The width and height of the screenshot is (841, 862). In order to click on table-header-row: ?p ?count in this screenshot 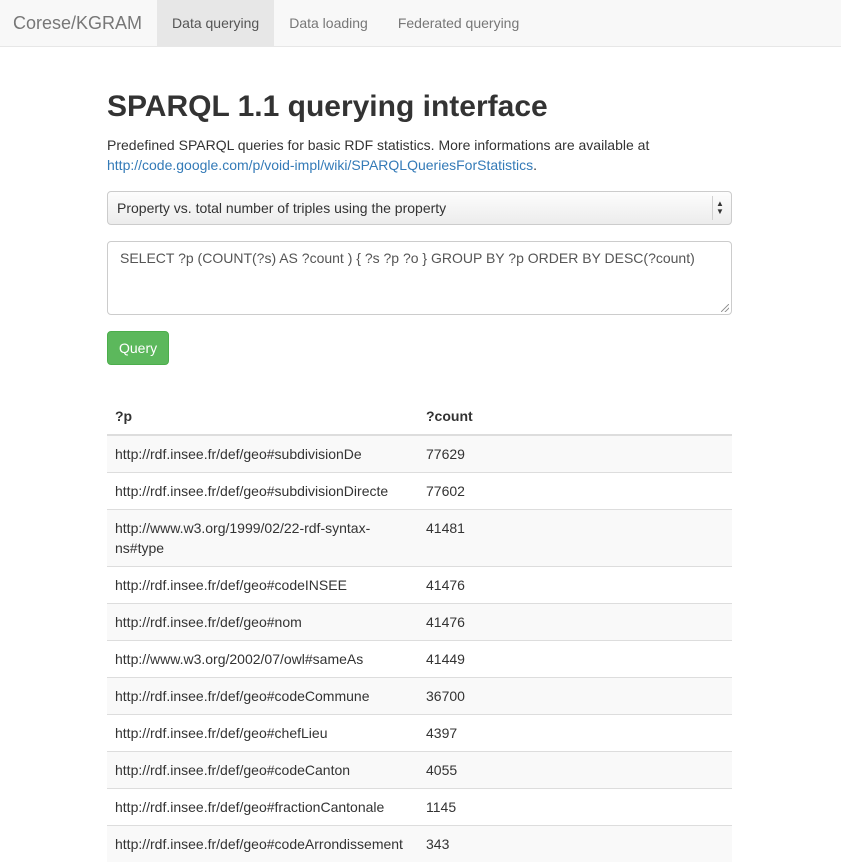, I will do `click(419, 416)`.